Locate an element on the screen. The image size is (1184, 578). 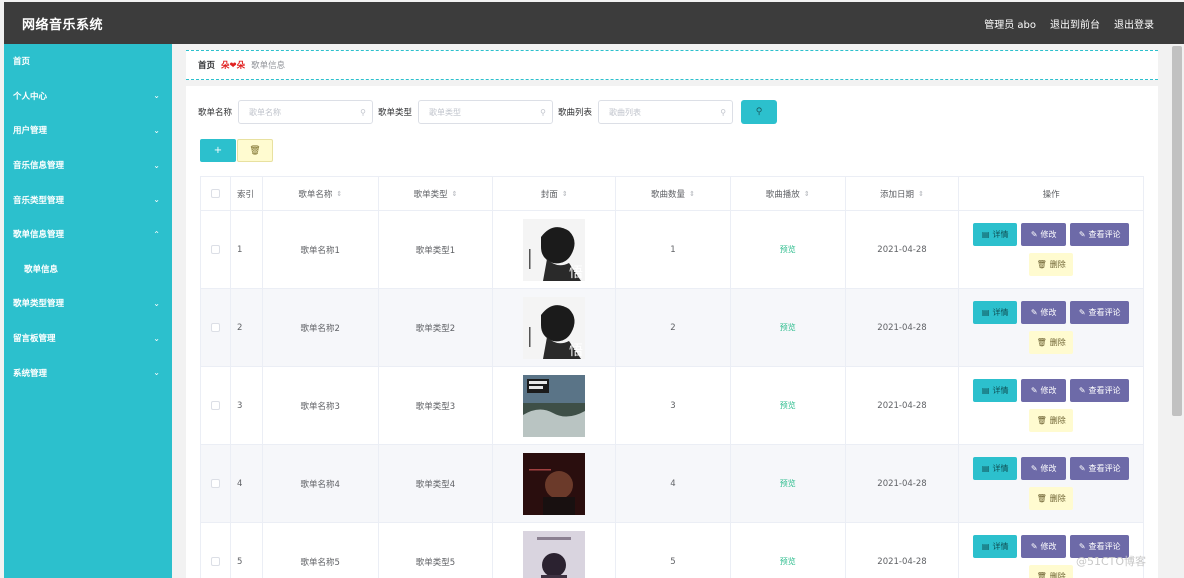
header-count: 歌曲数量 ⇕ is located at coordinates (673, 193).